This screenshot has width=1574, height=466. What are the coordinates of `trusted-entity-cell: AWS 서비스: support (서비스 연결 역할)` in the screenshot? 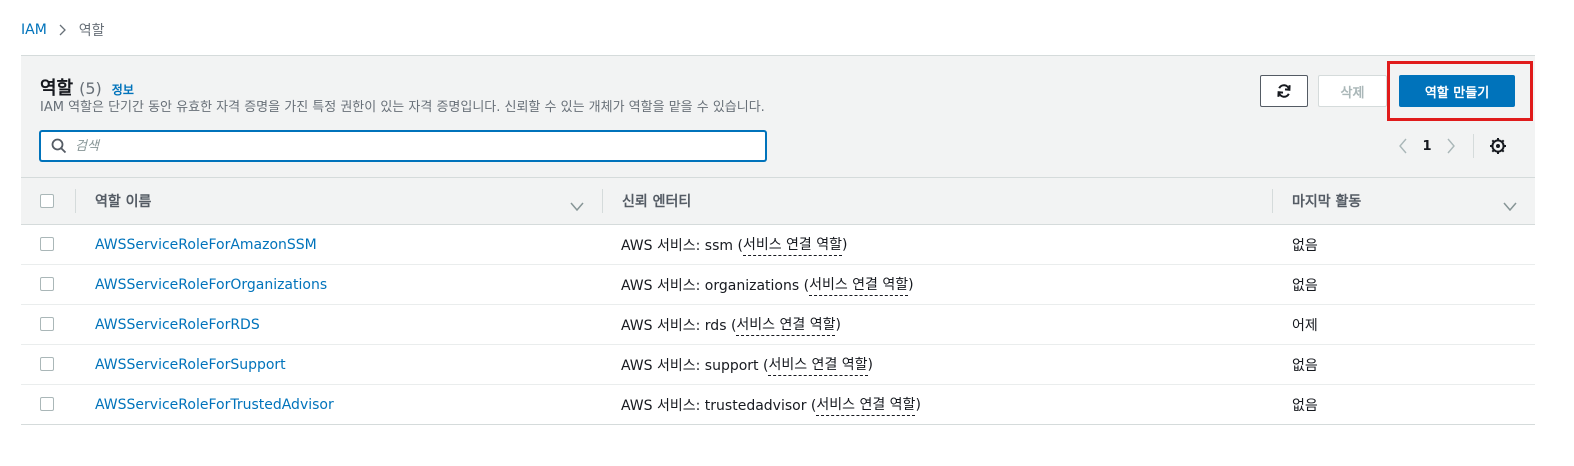 It's located at (747, 365).